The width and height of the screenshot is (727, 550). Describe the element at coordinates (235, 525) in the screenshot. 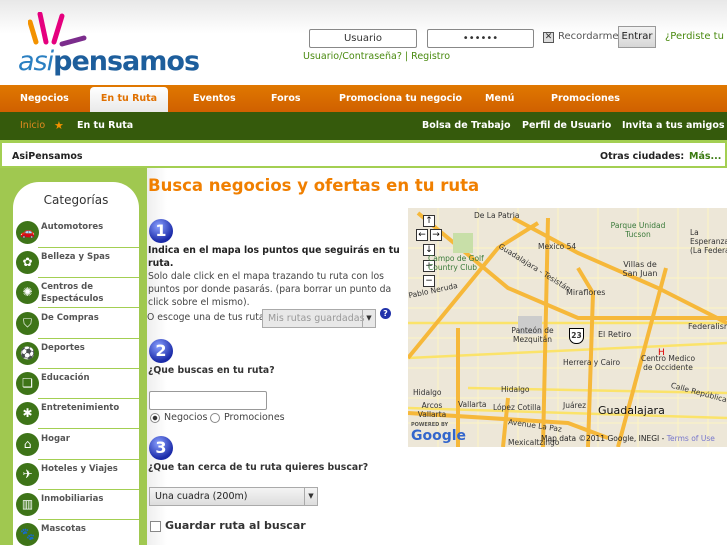

I see `save-route-label: Guardar ruta al buscar` at that location.